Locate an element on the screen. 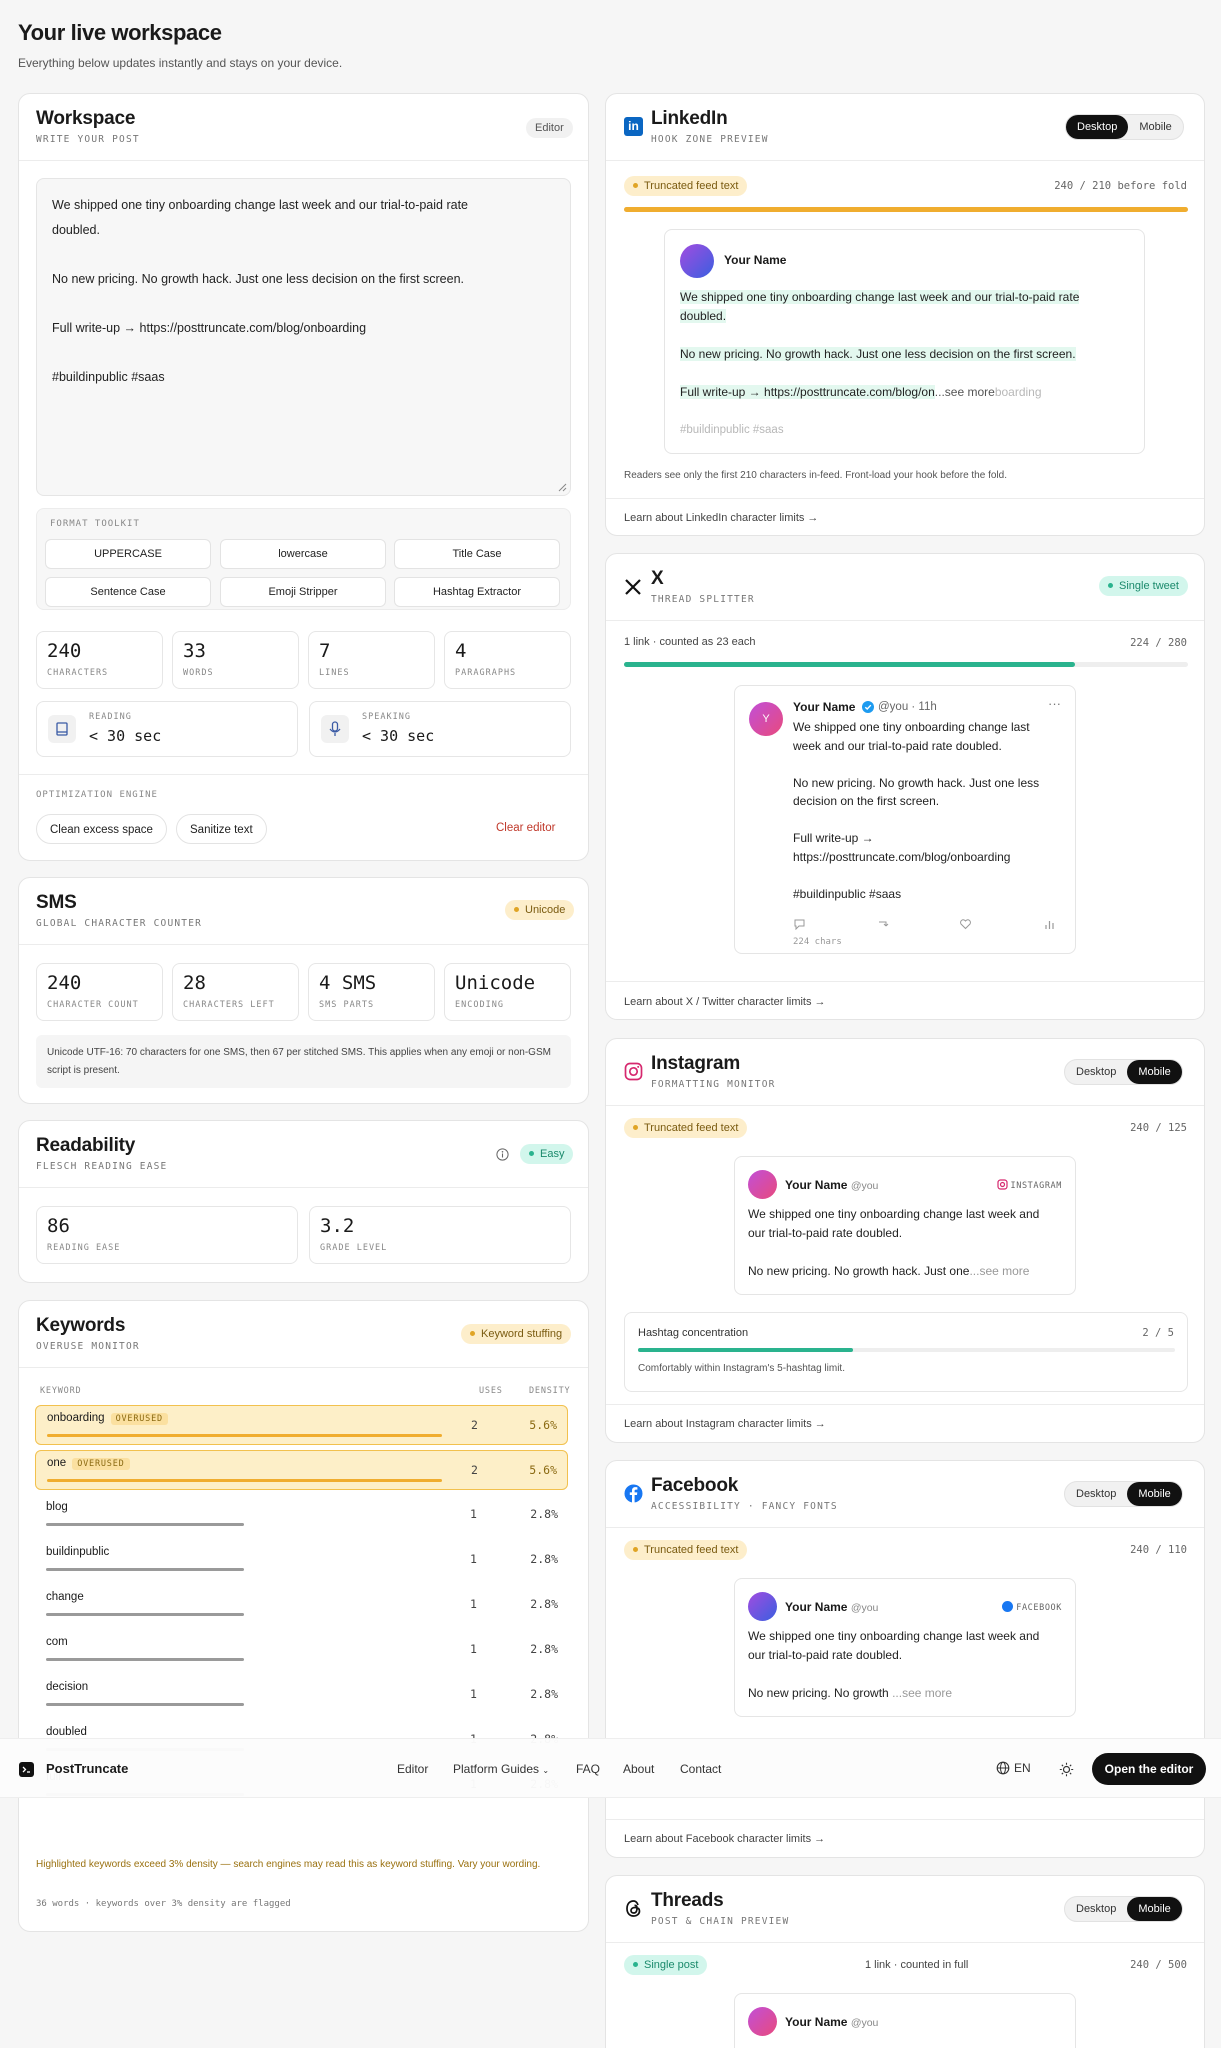 The width and height of the screenshot is (1221, 2048). globe-icon is located at coordinates (1003, 1768).